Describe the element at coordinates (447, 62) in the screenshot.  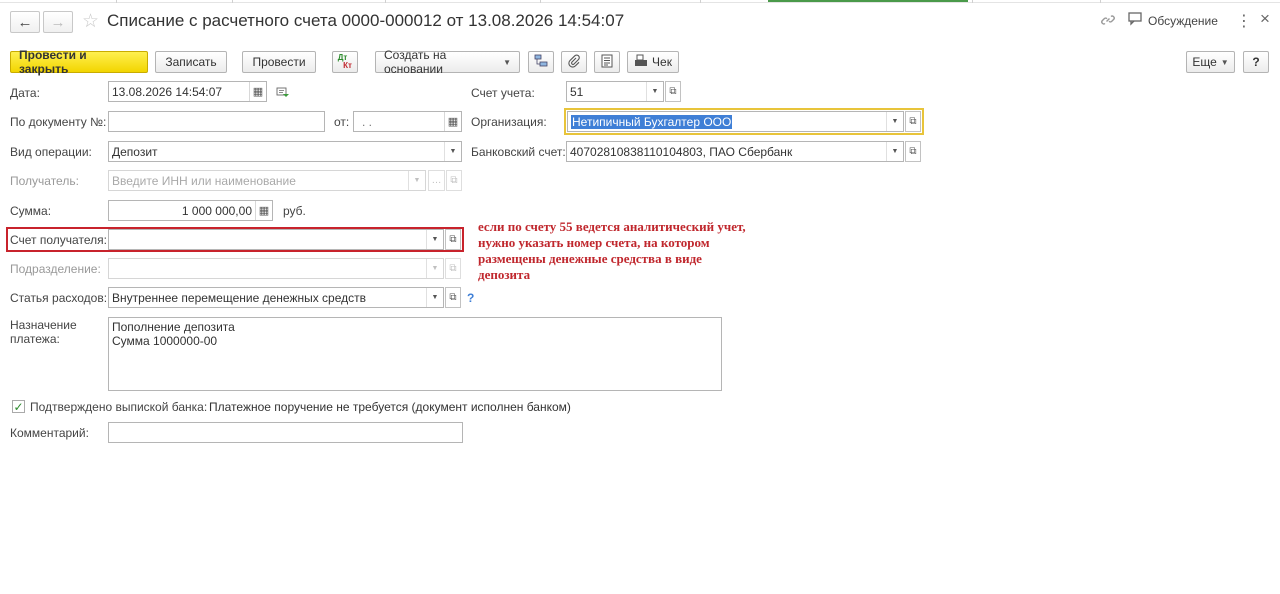
I see `create-based-on-button: Создать на основании ▼` at that location.